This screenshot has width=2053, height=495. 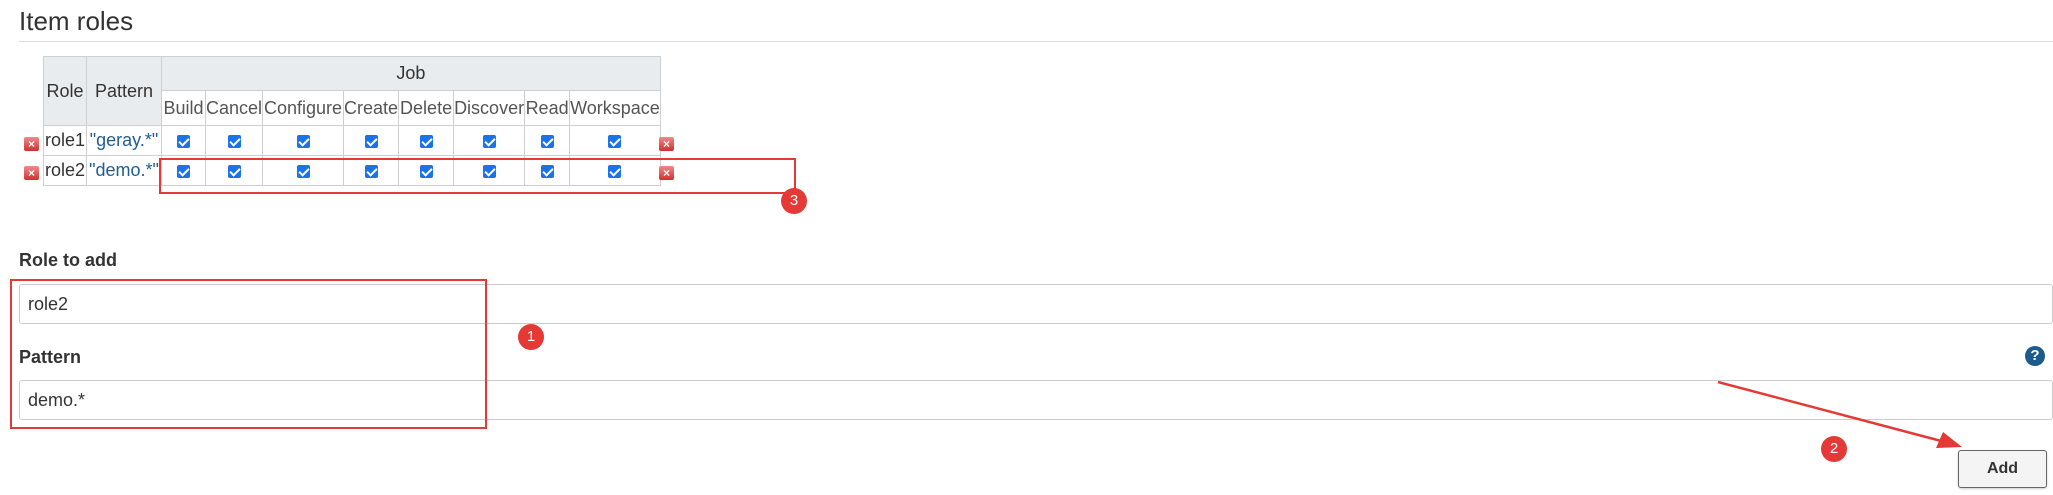 What do you see at coordinates (1839, 414) in the screenshot?
I see `annotation-arrow` at bounding box center [1839, 414].